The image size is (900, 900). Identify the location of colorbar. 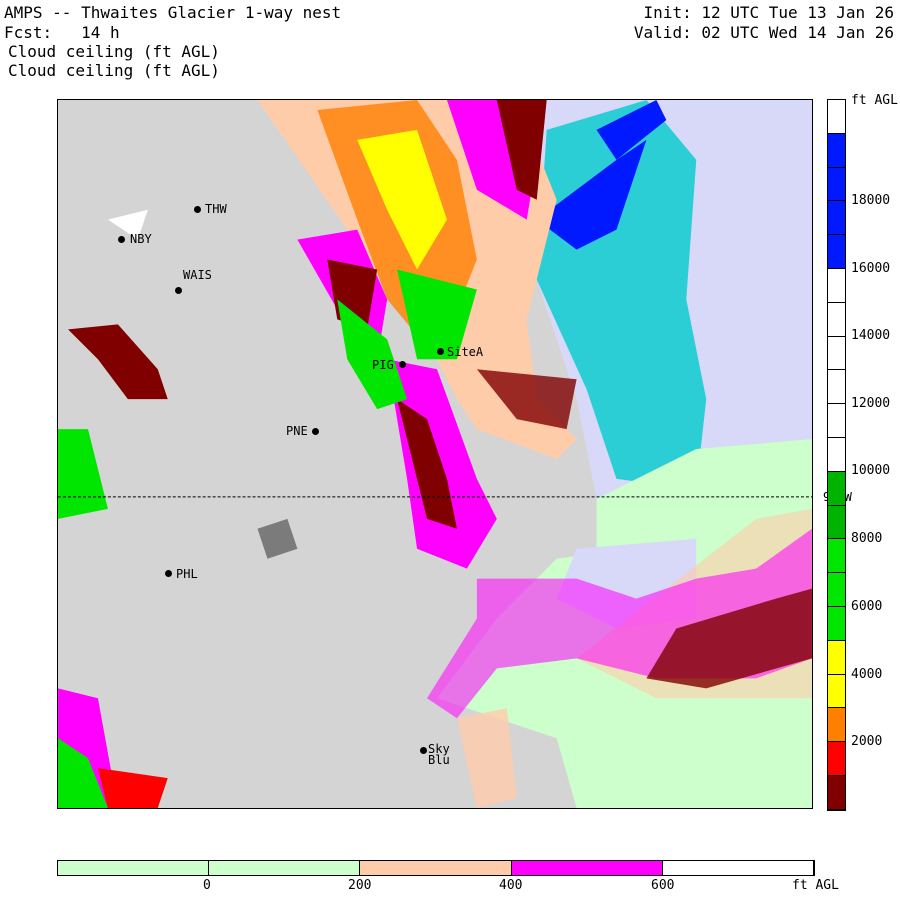
(836, 455).